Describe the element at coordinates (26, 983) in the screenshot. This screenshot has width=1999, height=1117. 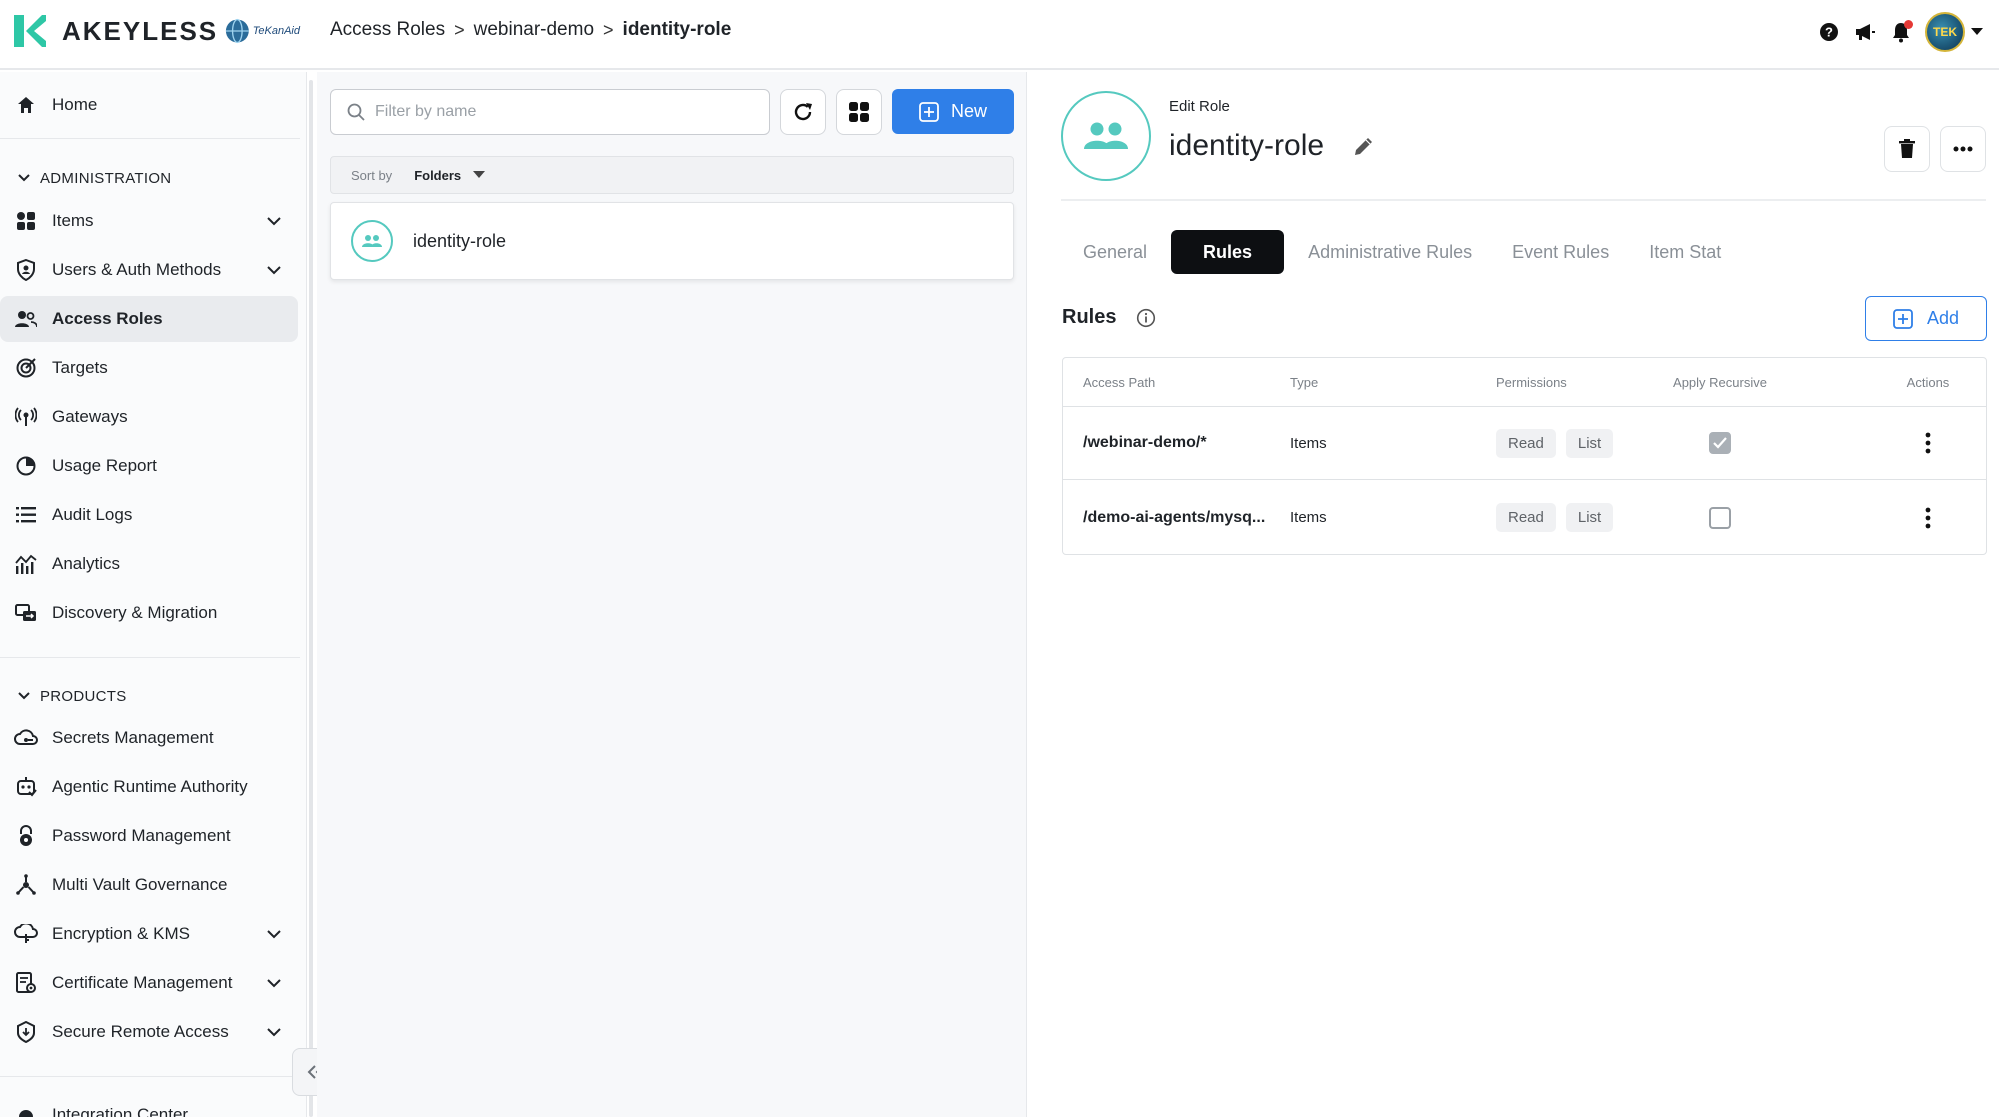
I see `certificate-icon` at that location.